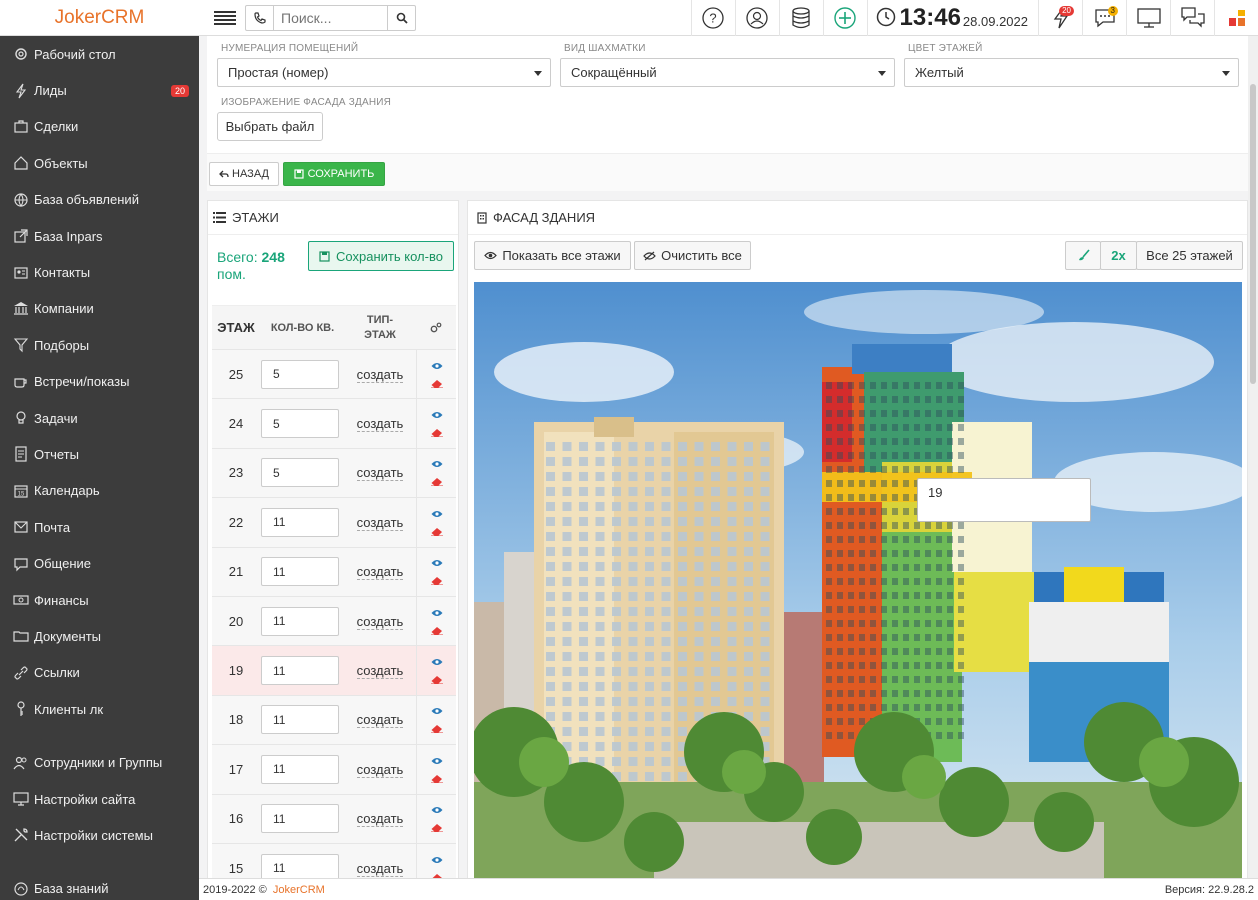 Image resolution: width=1258 pixels, height=900 pixels. I want to click on table-row: 24 5 создать, so click(334, 423).